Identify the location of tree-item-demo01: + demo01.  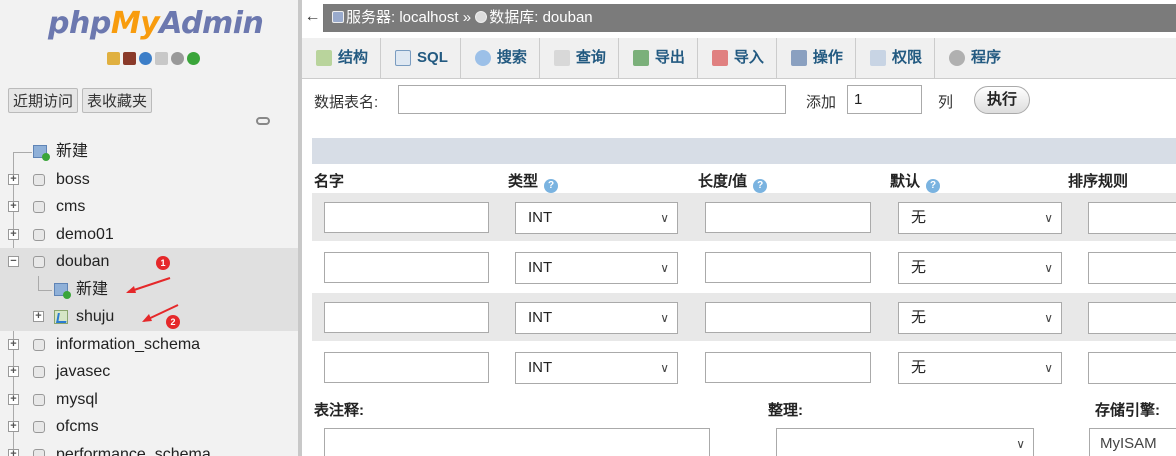
(149, 235).